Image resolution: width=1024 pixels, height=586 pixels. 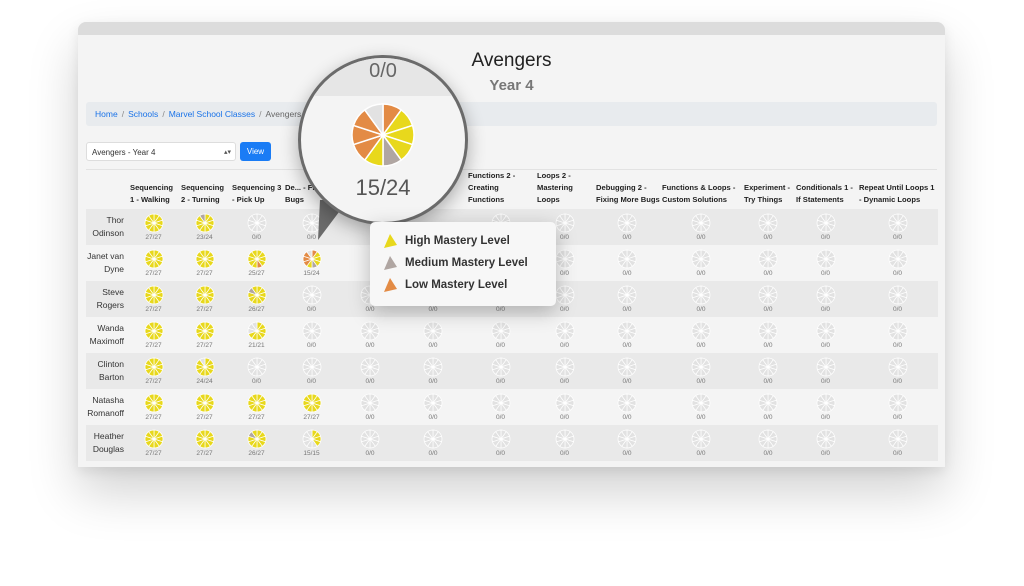 I want to click on view-button: View, so click(x=255, y=151).